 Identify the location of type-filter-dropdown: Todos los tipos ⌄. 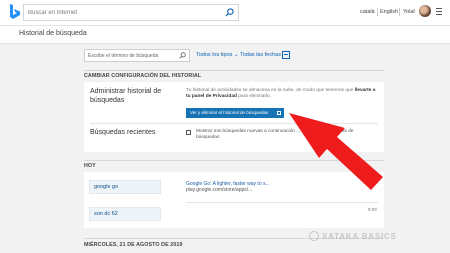
(217, 55).